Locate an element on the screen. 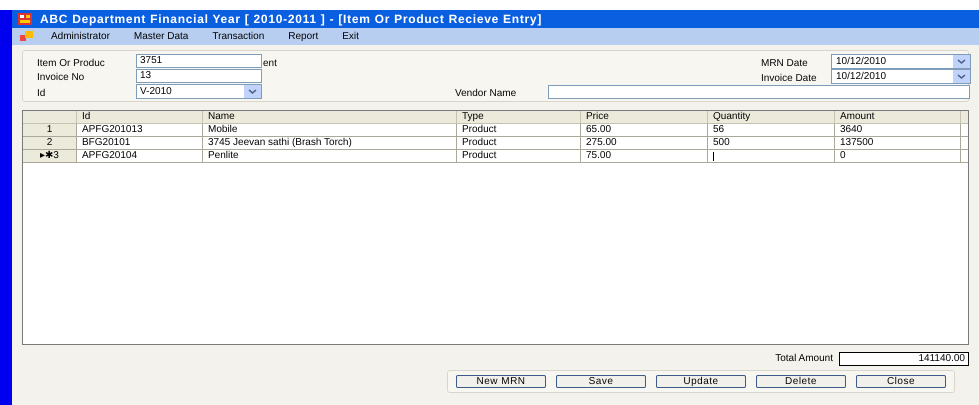 Image resolution: width=979 pixels, height=405 pixels. column-header: Id is located at coordinates (140, 117).